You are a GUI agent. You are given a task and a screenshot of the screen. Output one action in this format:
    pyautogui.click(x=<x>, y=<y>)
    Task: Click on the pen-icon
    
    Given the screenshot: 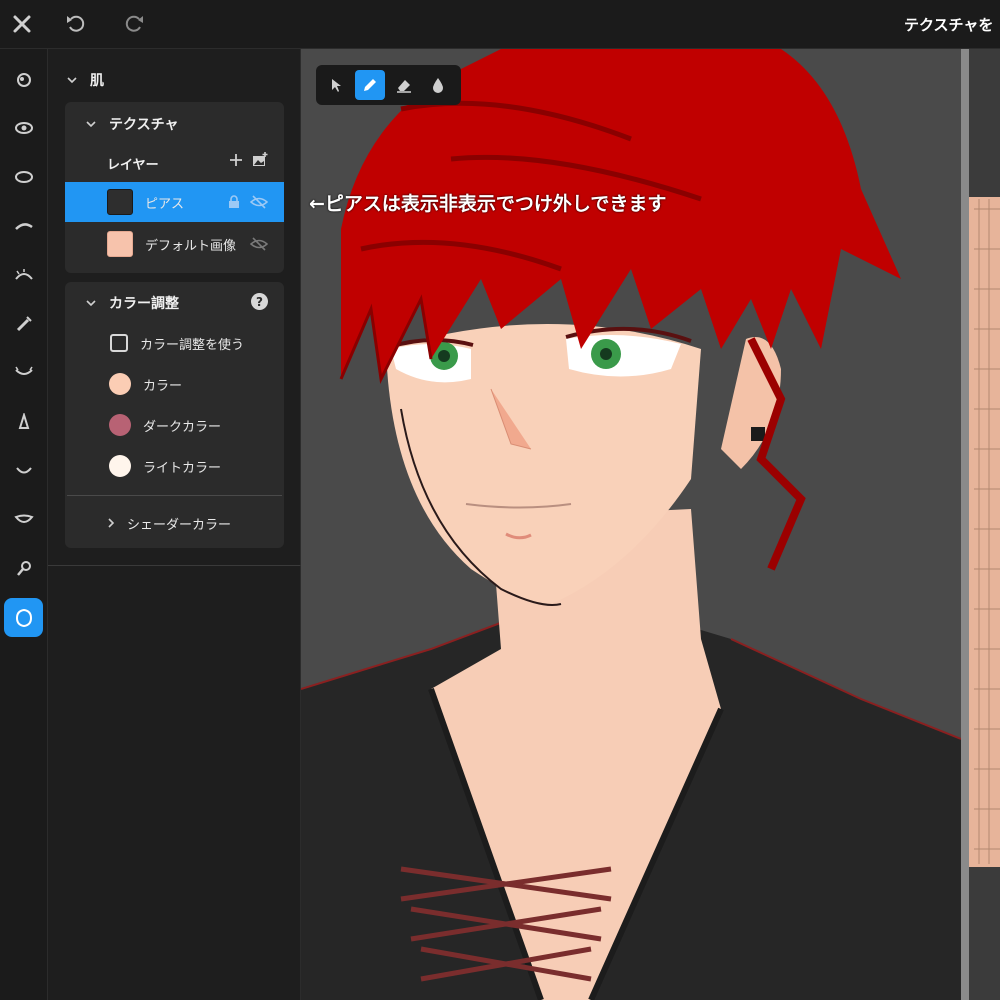 What is the action you would take?
    pyautogui.click(x=370, y=85)
    